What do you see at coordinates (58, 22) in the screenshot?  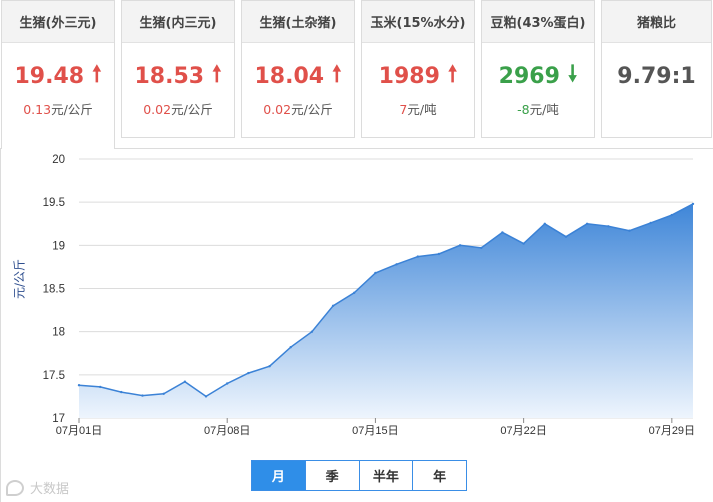 I see `card-title: 生猪(外三元)` at bounding box center [58, 22].